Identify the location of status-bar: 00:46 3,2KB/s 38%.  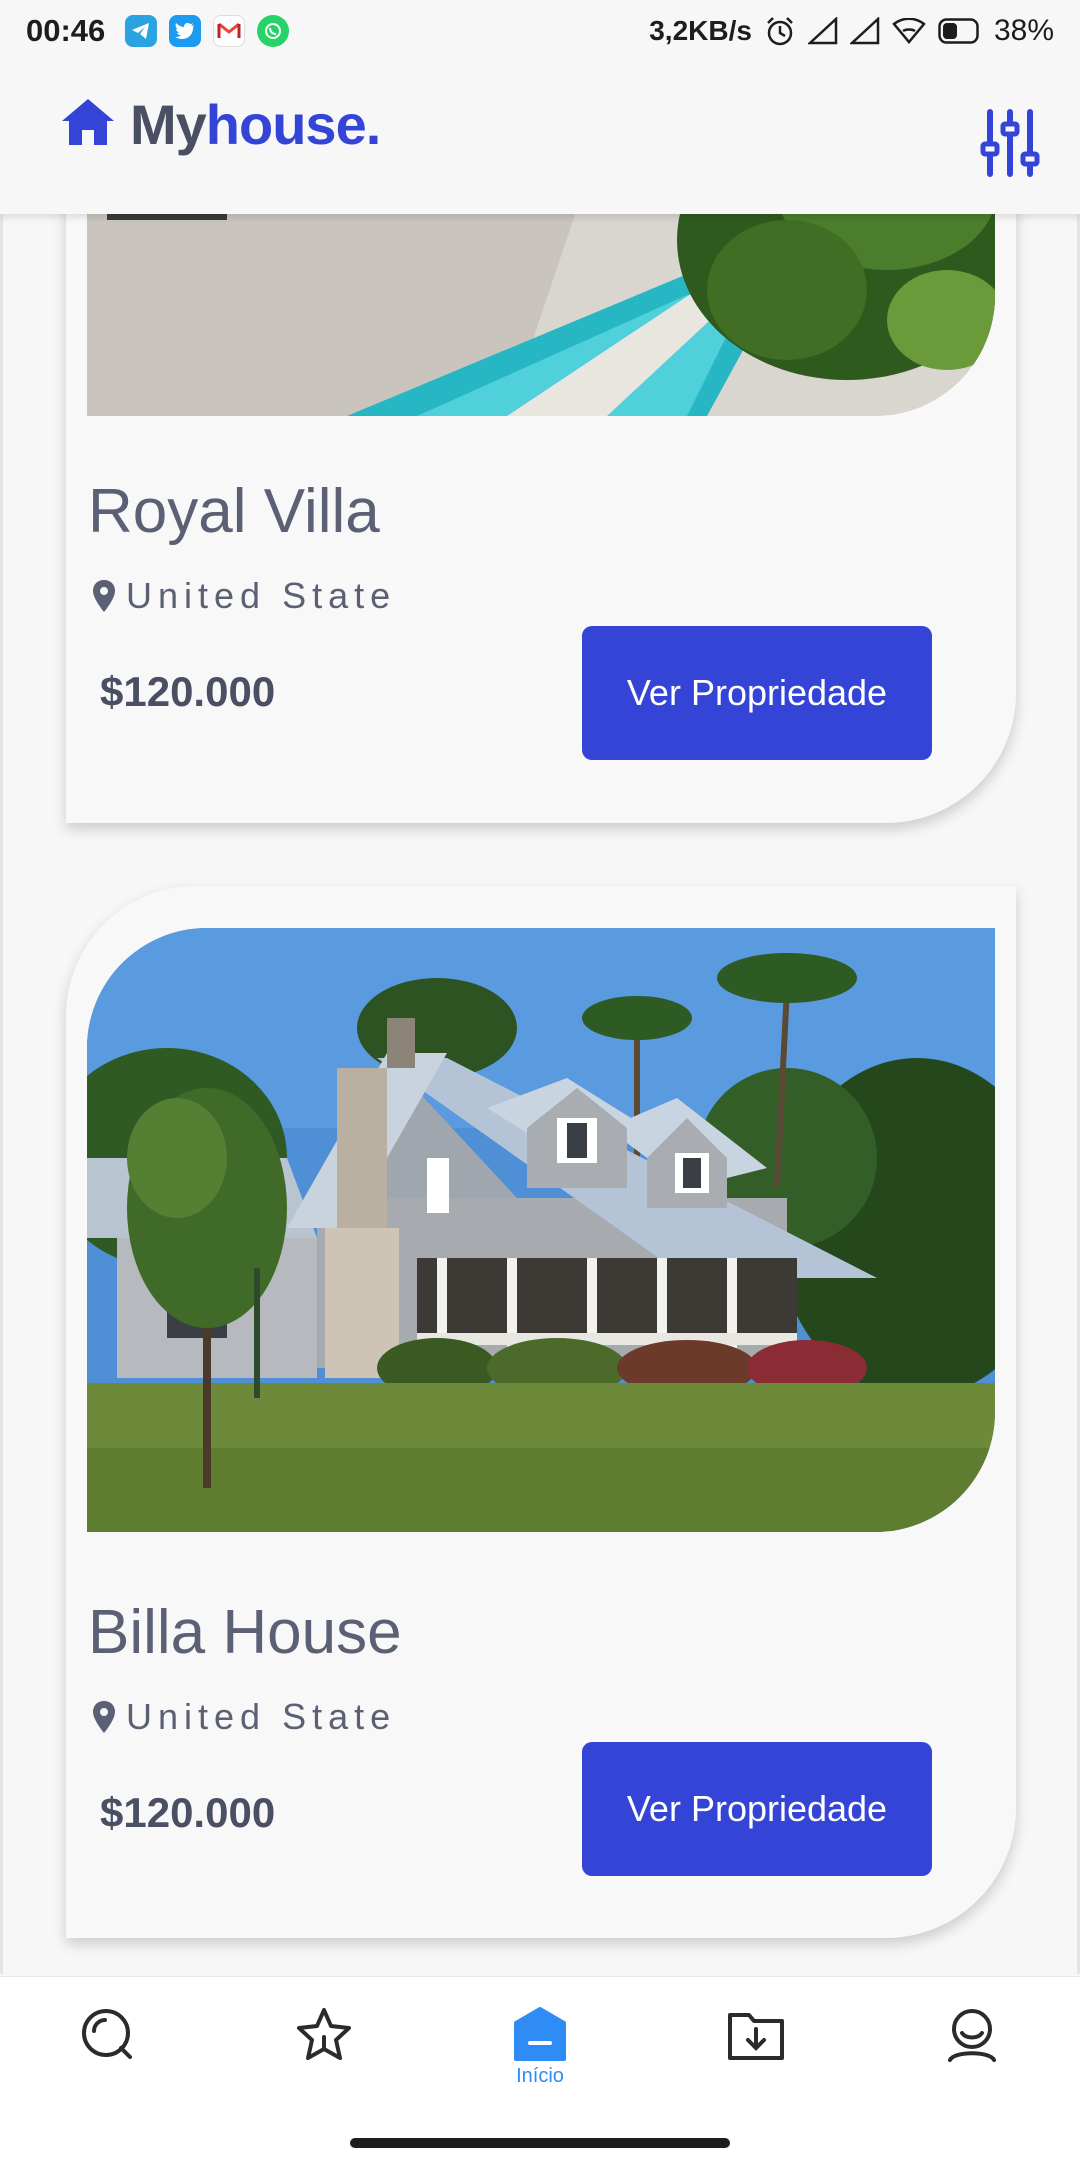
(540, 31).